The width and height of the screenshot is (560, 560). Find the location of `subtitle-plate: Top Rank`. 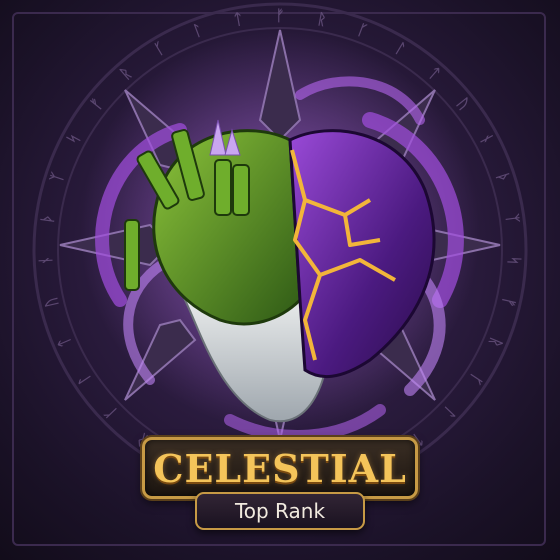

subtitle-plate: Top Rank is located at coordinates (280, 511).